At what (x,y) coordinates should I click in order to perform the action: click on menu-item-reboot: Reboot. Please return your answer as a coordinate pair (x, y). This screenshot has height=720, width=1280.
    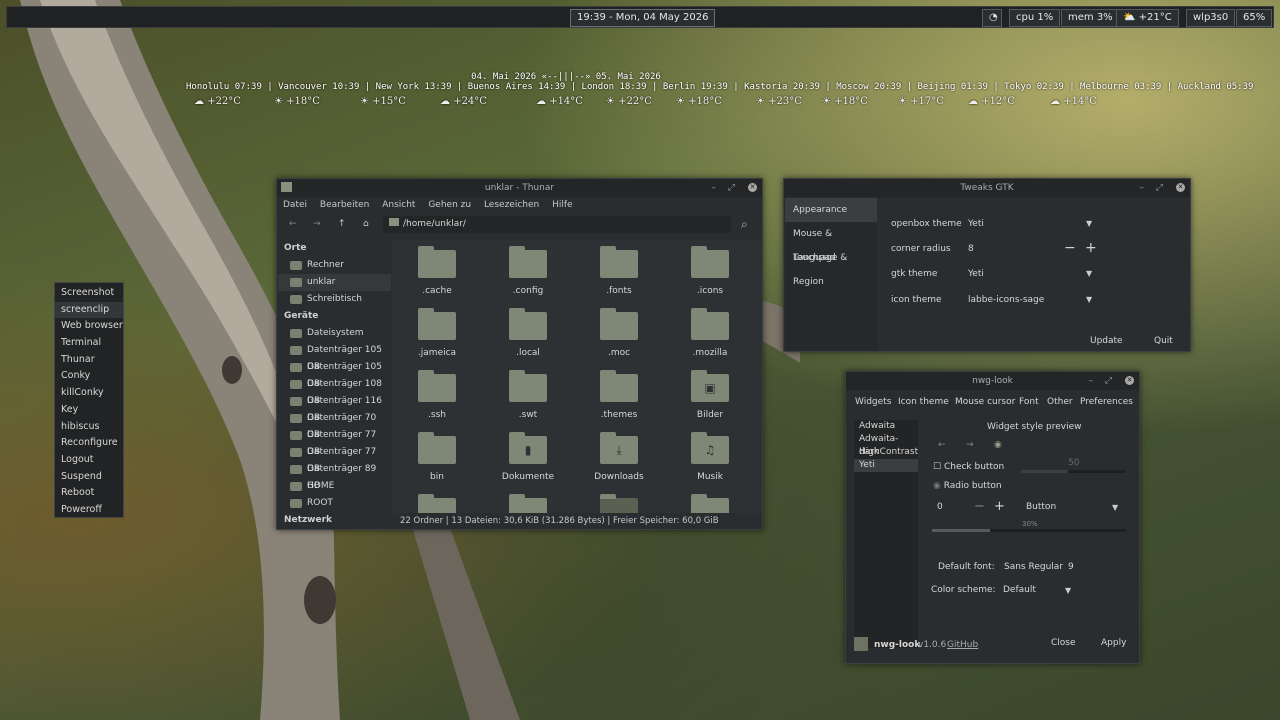
    Looking at the image, I should click on (89, 493).